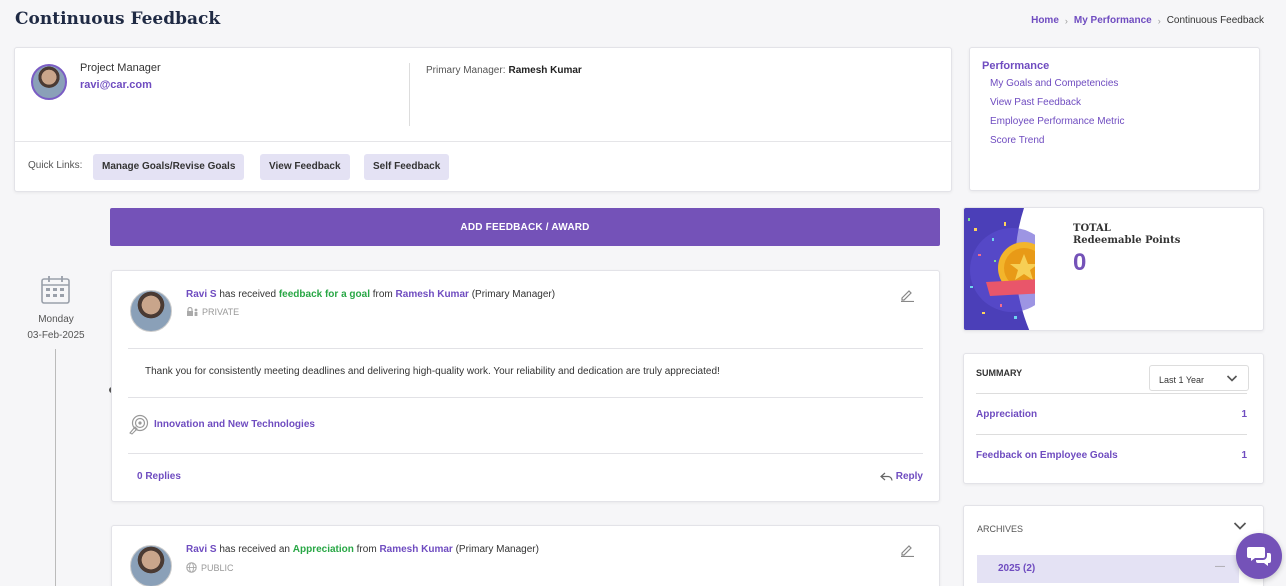  I want to click on points-value: 0, so click(1080, 262).